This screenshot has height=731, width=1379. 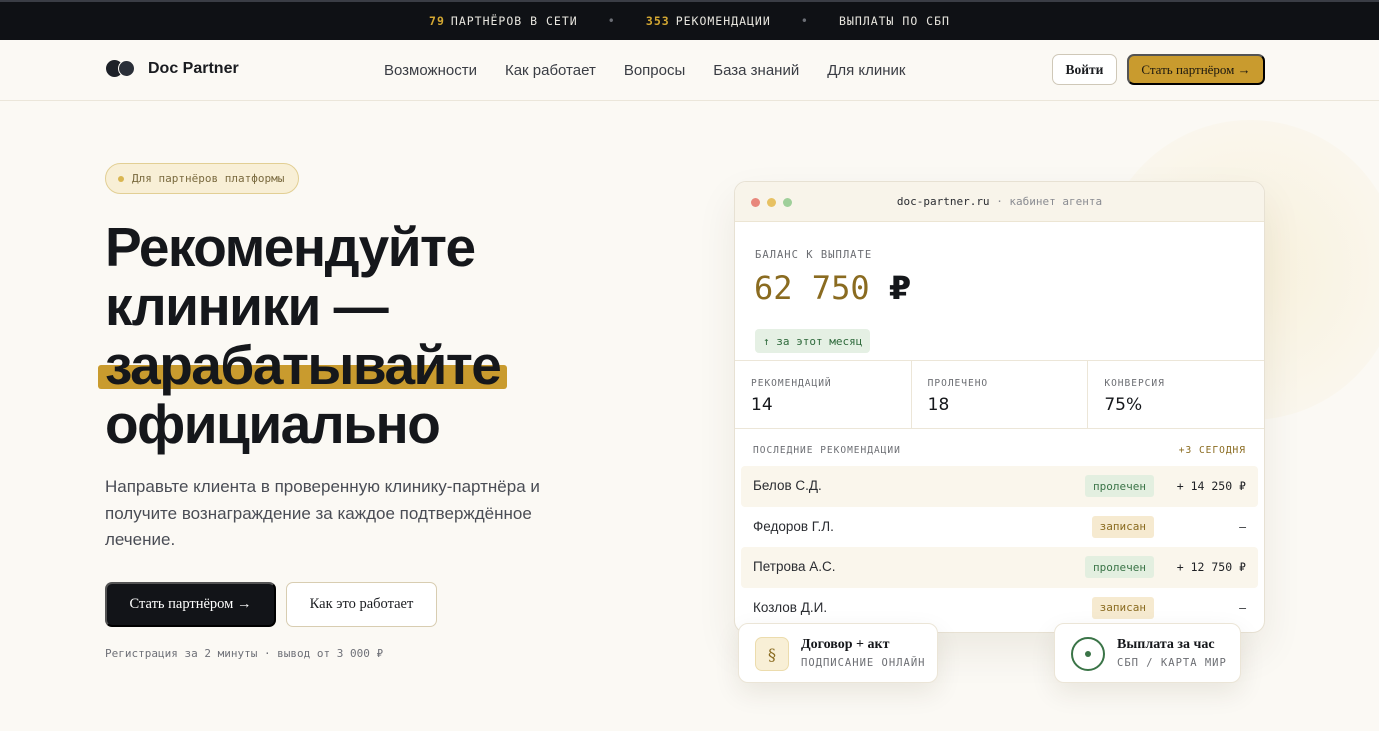 What do you see at coordinates (999, 486) in the screenshot?
I see `list-item: Белов С.Д. пролечен + 14 250 ₽` at bounding box center [999, 486].